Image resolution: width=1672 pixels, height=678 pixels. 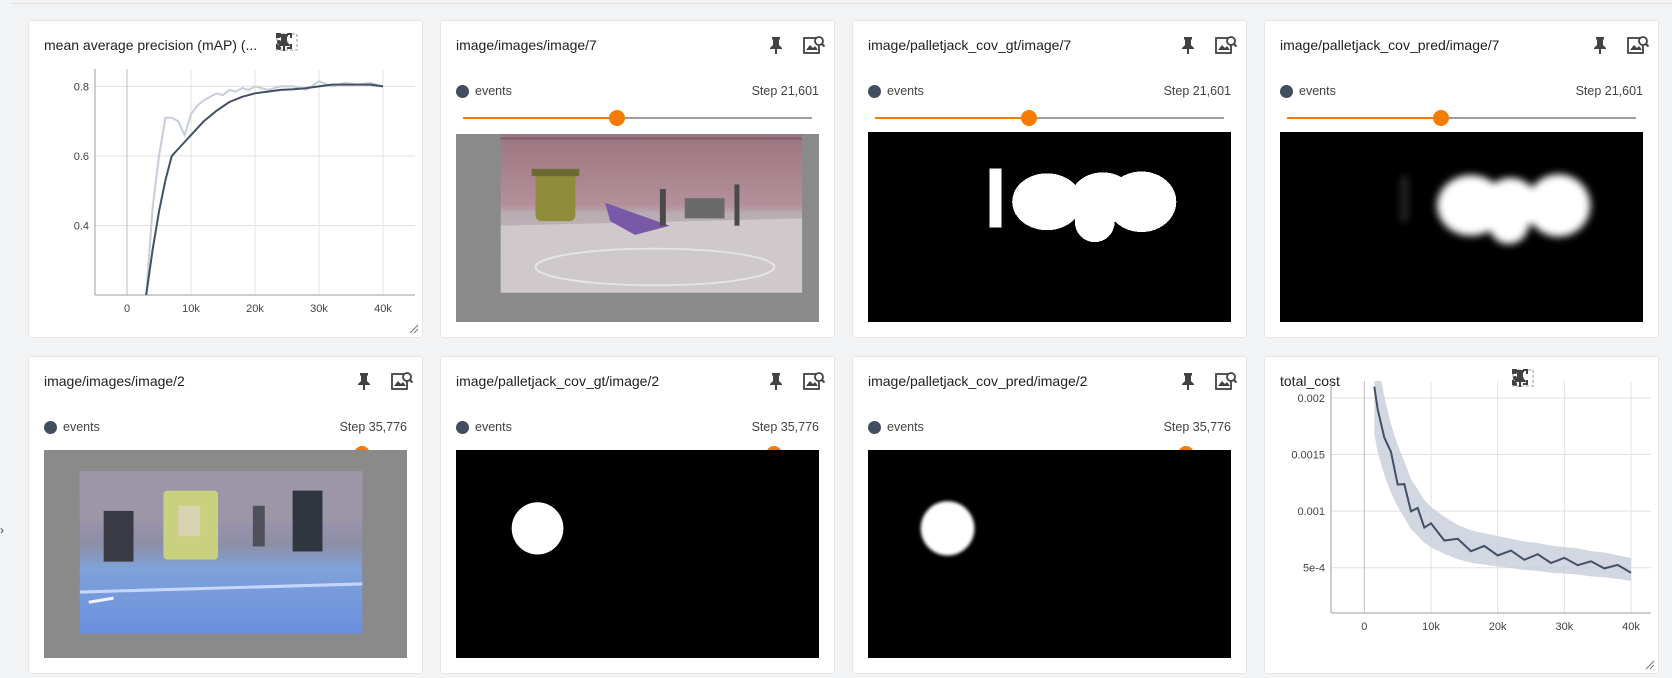 What do you see at coordinates (114, 381) in the screenshot?
I see `card-title: image/images/image/2` at bounding box center [114, 381].